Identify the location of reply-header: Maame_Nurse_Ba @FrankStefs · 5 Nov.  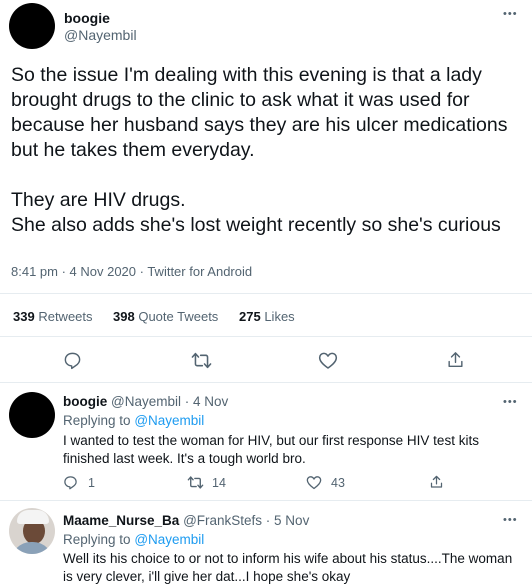
(186, 520).